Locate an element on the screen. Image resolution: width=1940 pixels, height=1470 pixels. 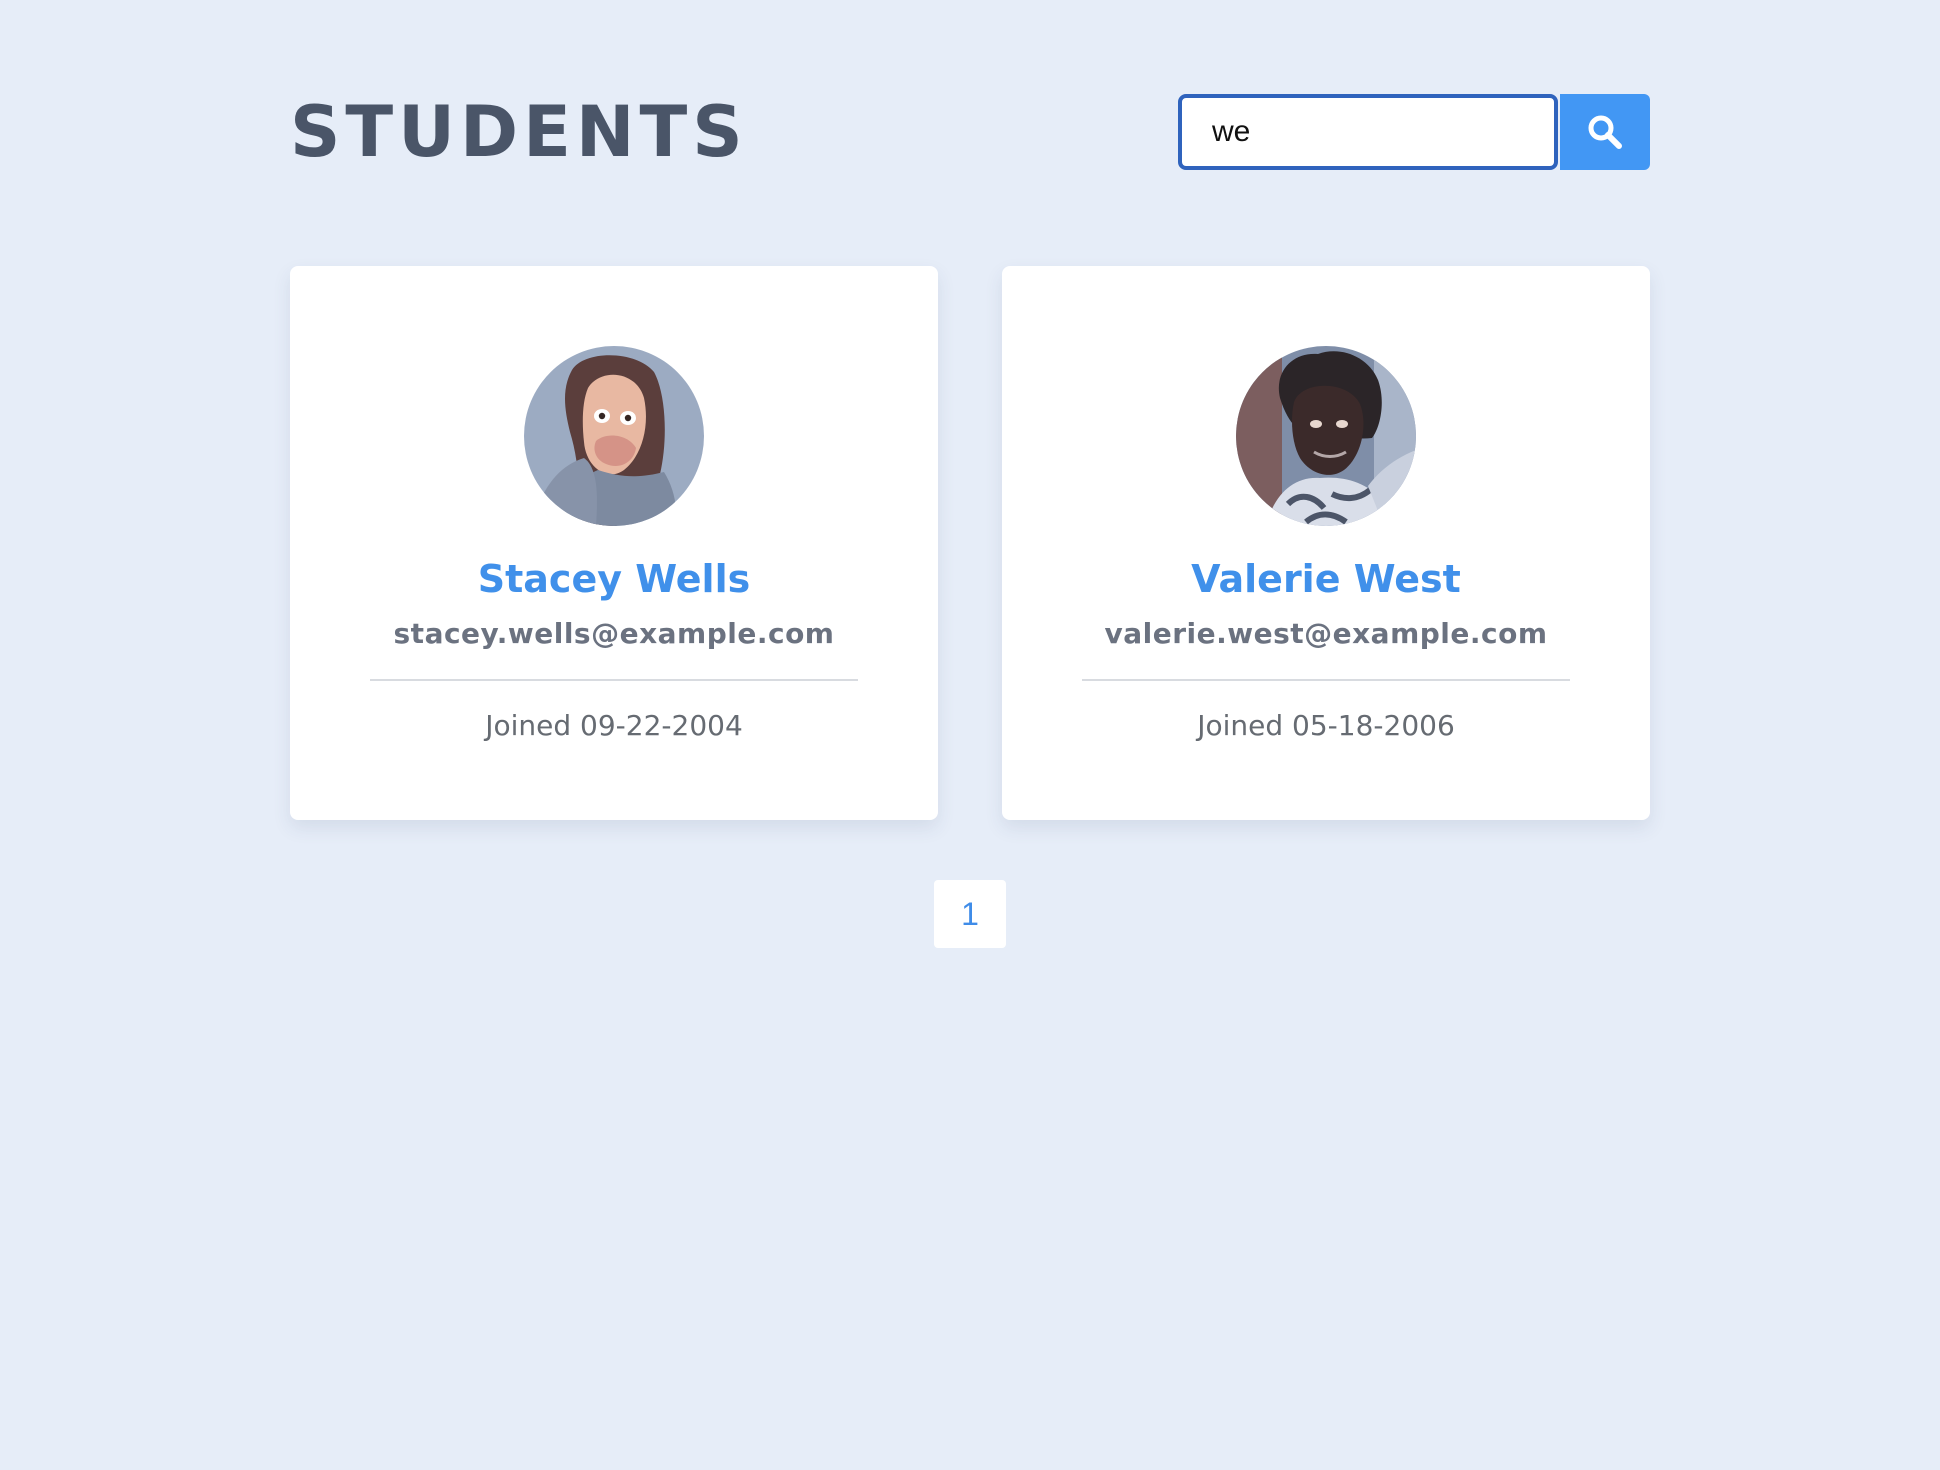
joined-date: Joined 09-22-2004 is located at coordinates (614, 725).